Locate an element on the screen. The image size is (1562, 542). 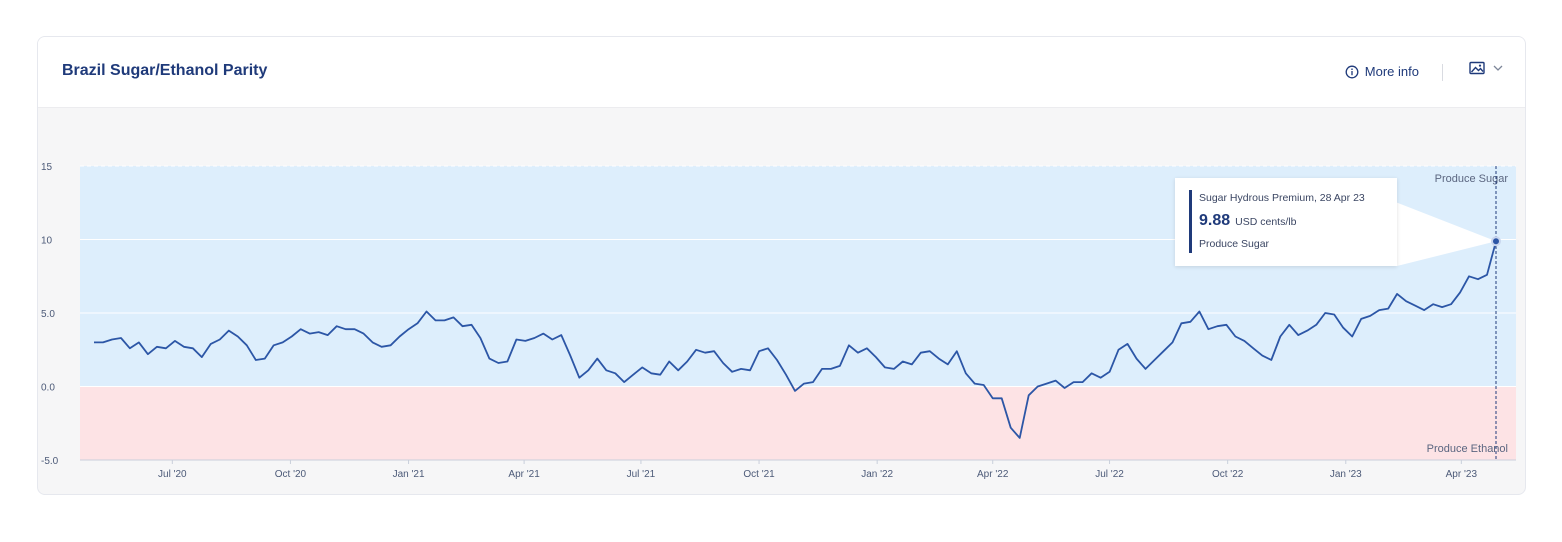
y-tick-label: 5.0 is located at coordinates (48, 314).